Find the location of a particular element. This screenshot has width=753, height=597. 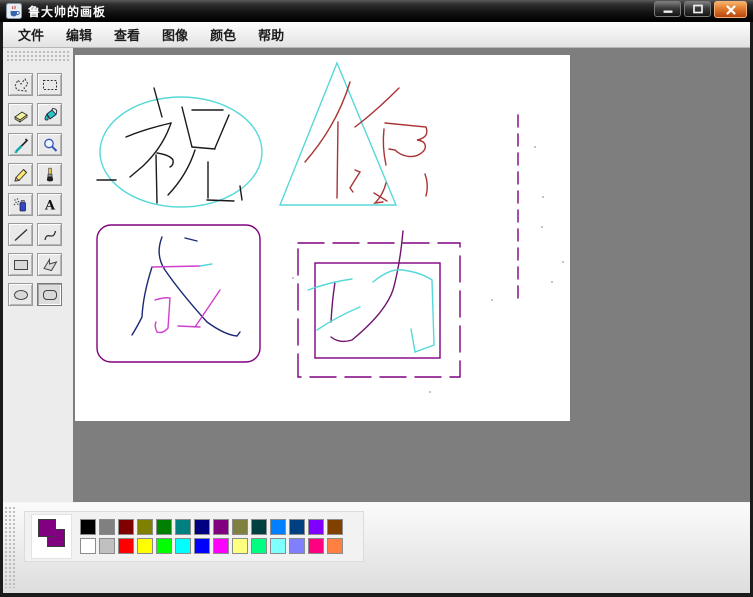

menu-bar: 文件 编辑 查看 图像 颜色 帮助 is located at coordinates (376, 35).